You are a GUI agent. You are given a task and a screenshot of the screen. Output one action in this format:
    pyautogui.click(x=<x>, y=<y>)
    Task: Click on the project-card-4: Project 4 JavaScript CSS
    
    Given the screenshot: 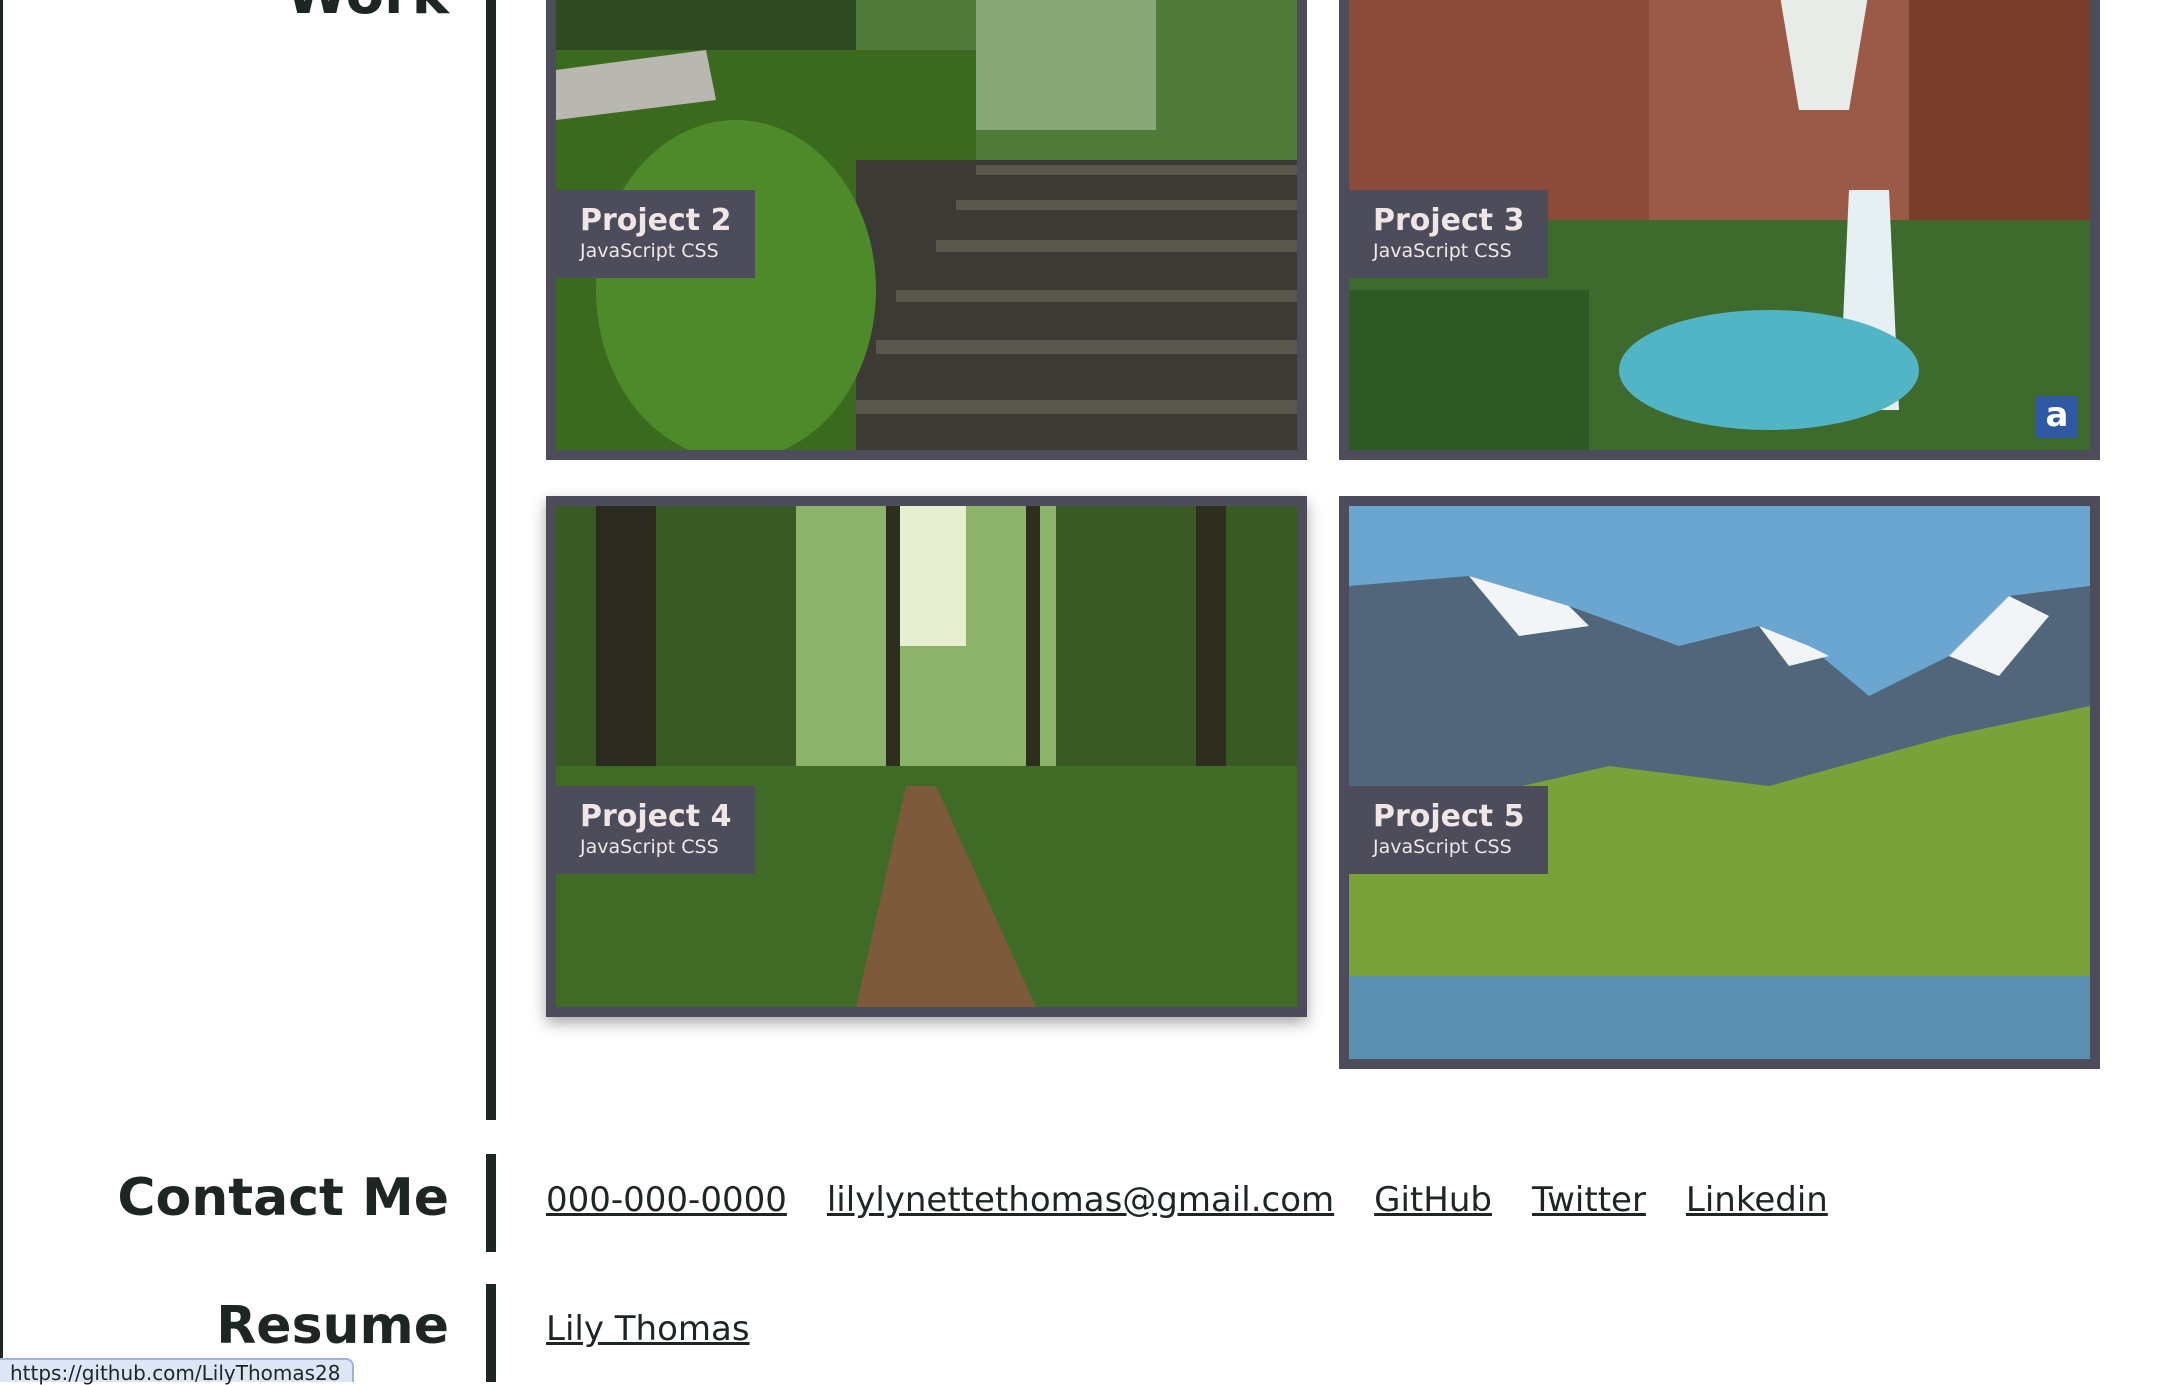 What is the action you would take?
    pyautogui.click(x=926, y=756)
    